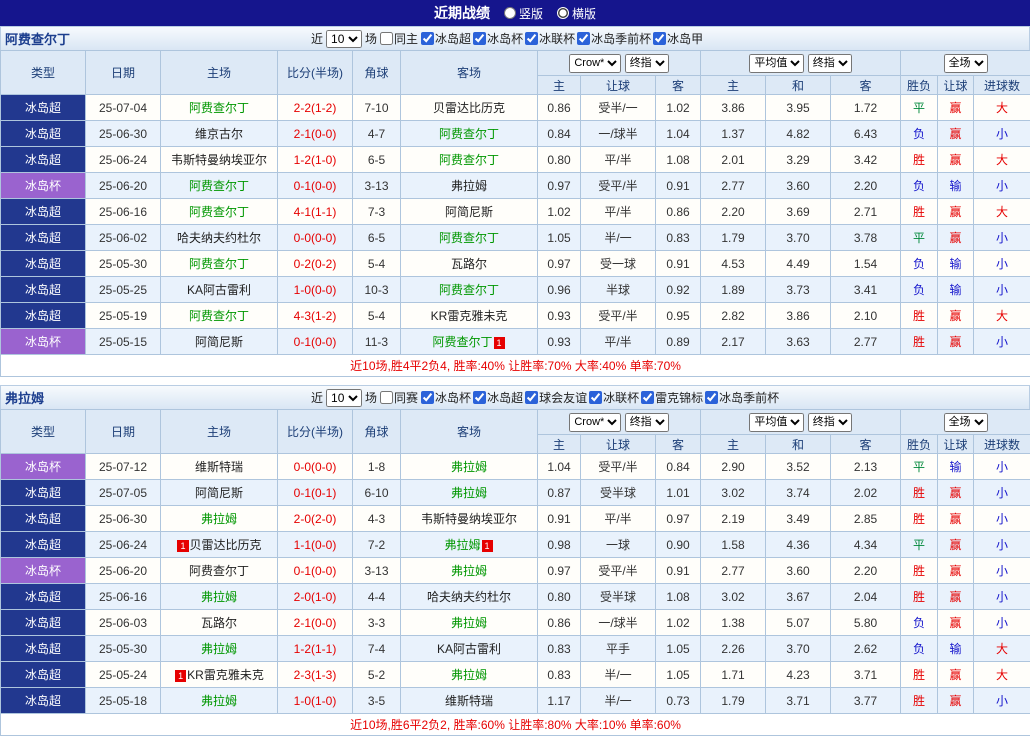 The width and height of the screenshot is (1030, 736). What do you see at coordinates (315, 342) in the screenshot?
I see `score-cell: 0-1(0-0)` at bounding box center [315, 342].